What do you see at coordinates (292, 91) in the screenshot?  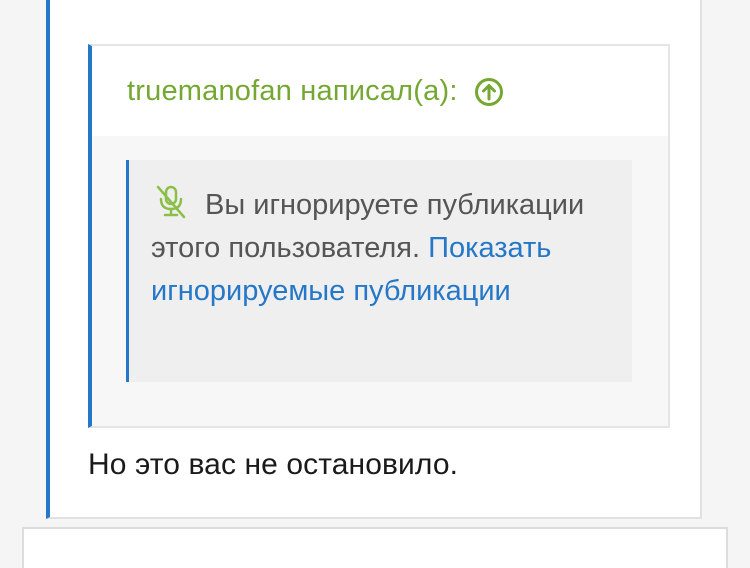 I see `quote-author: truemanofan написал(а):` at bounding box center [292, 91].